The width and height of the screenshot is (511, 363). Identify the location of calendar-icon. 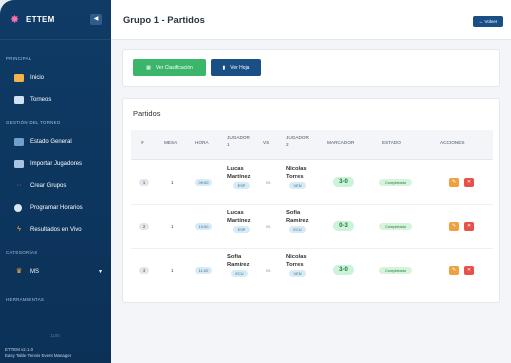
(19, 100).